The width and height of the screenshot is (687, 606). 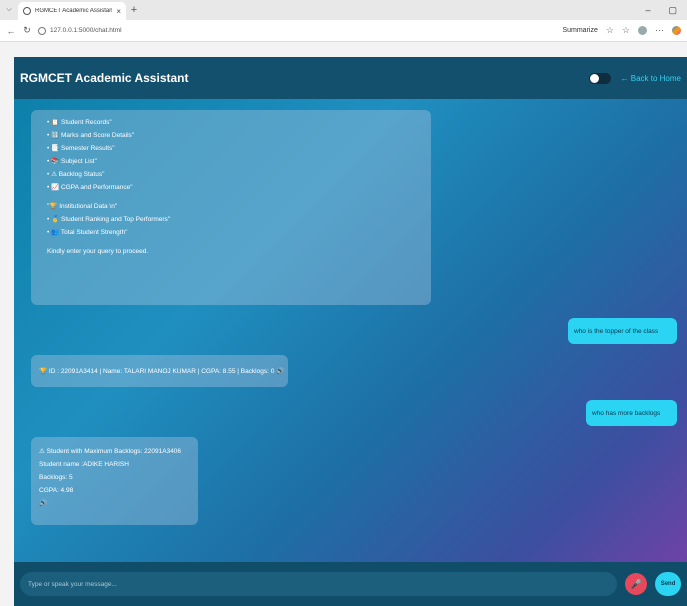 What do you see at coordinates (651, 78) in the screenshot?
I see `back-to-home-link: ← Back to Home` at bounding box center [651, 78].